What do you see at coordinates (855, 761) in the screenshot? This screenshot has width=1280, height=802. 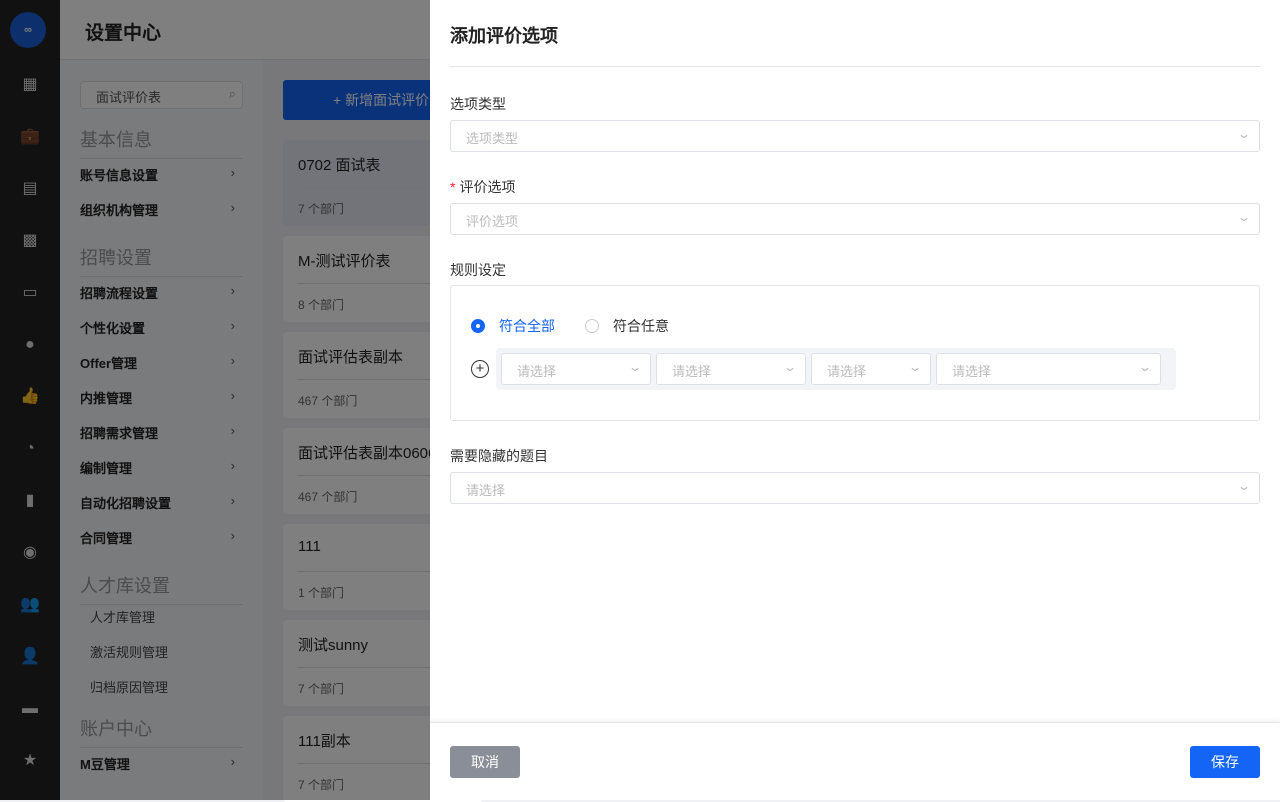 I see `drawer-footer: 取消 保存` at bounding box center [855, 761].